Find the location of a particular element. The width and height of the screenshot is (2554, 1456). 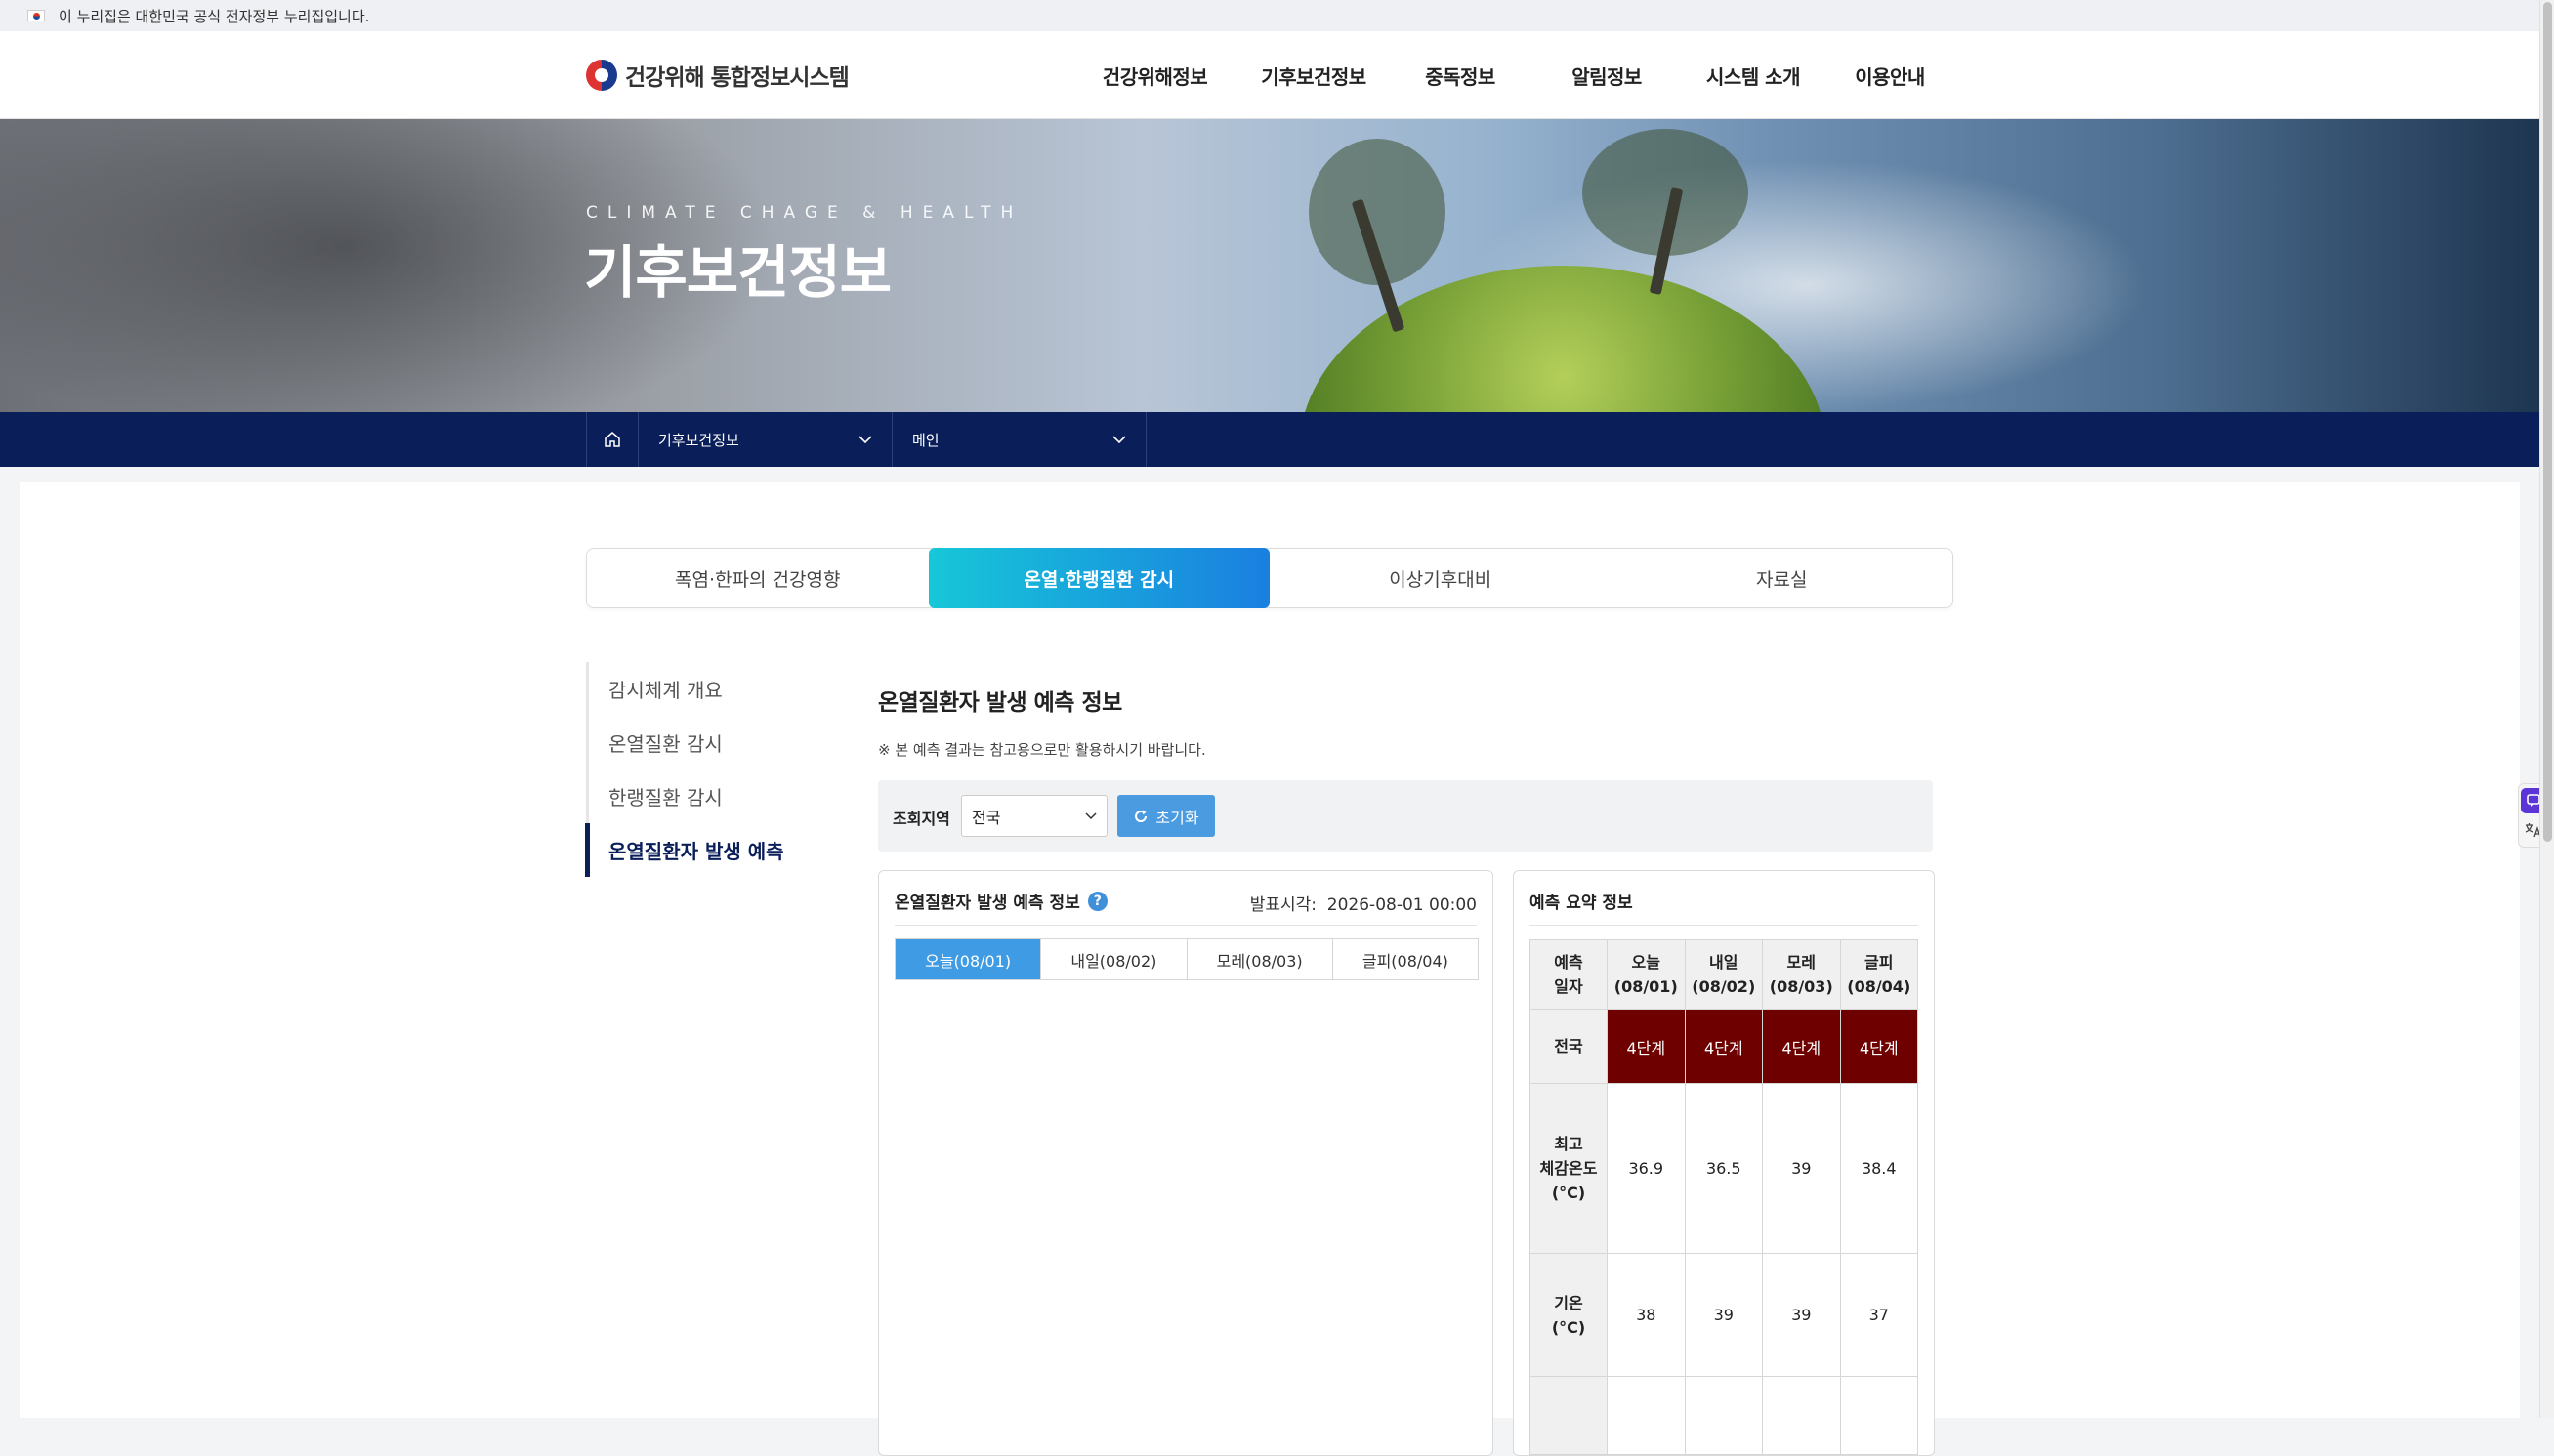

table-header-cell: 모레 (08/03) is located at coordinates (1801, 974).